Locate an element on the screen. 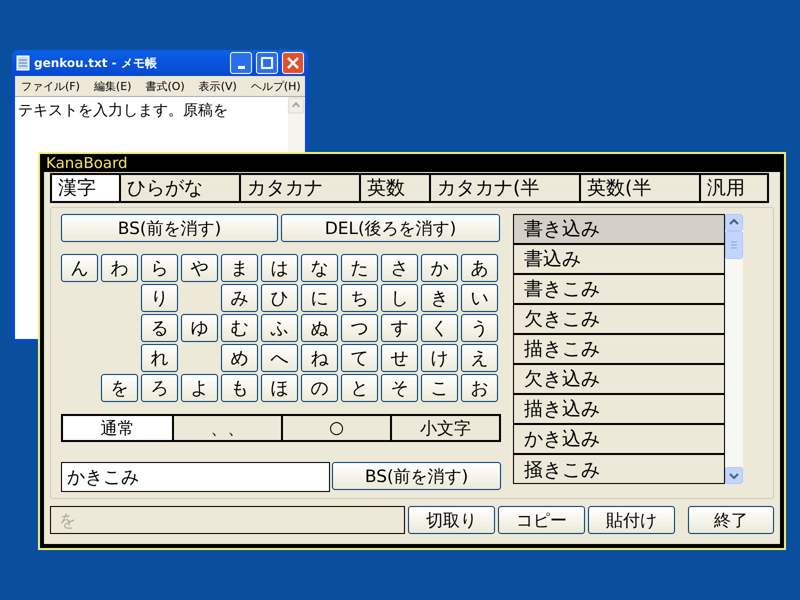 The image size is (800, 600). kana-key: り is located at coordinates (159, 298).